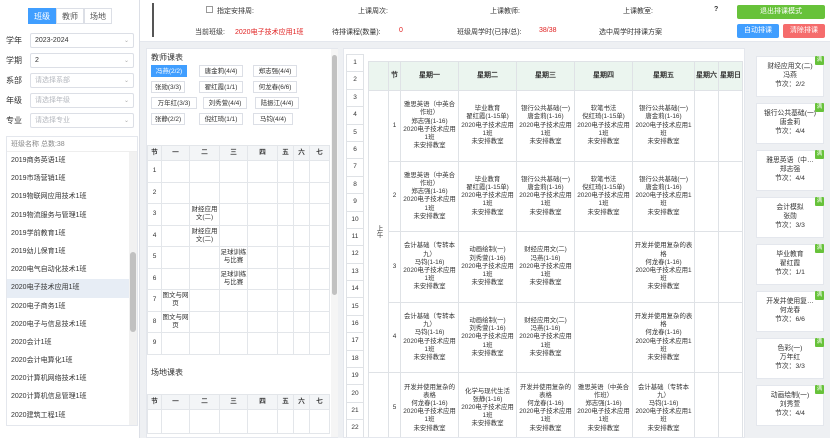 This screenshot has height=438, width=830. Describe the element at coordinates (225, 103) in the screenshot. I see `teacher-chip: 刘秀萱(4/4)` at that location.